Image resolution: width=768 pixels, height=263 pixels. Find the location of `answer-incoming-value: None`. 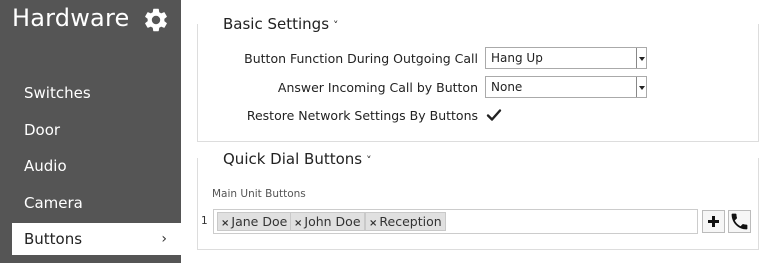

answer-incoming-value: None is located at coordinates (507, 87).